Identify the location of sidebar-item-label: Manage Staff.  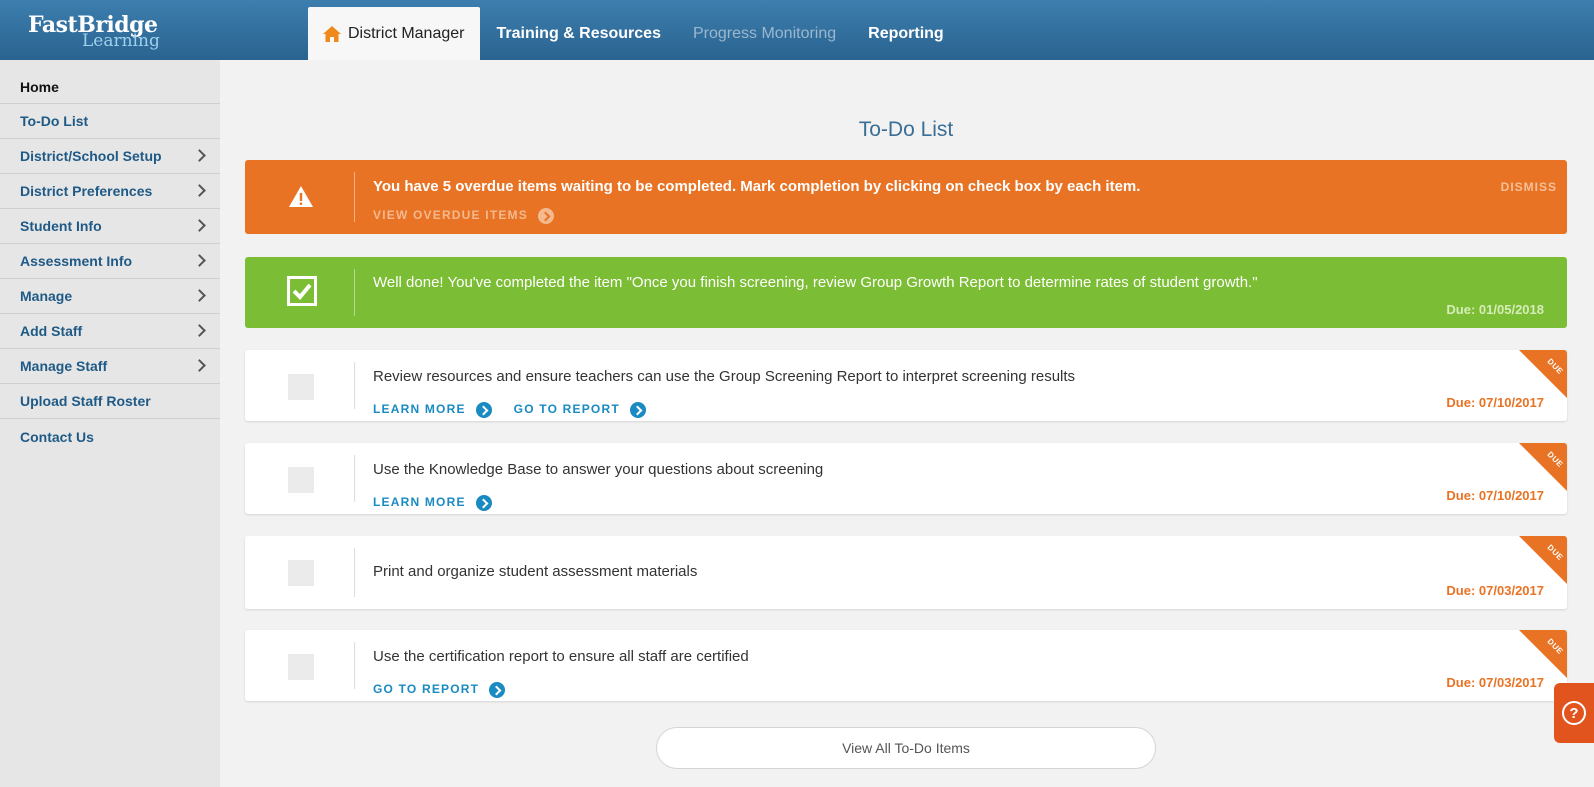
(64, 366).